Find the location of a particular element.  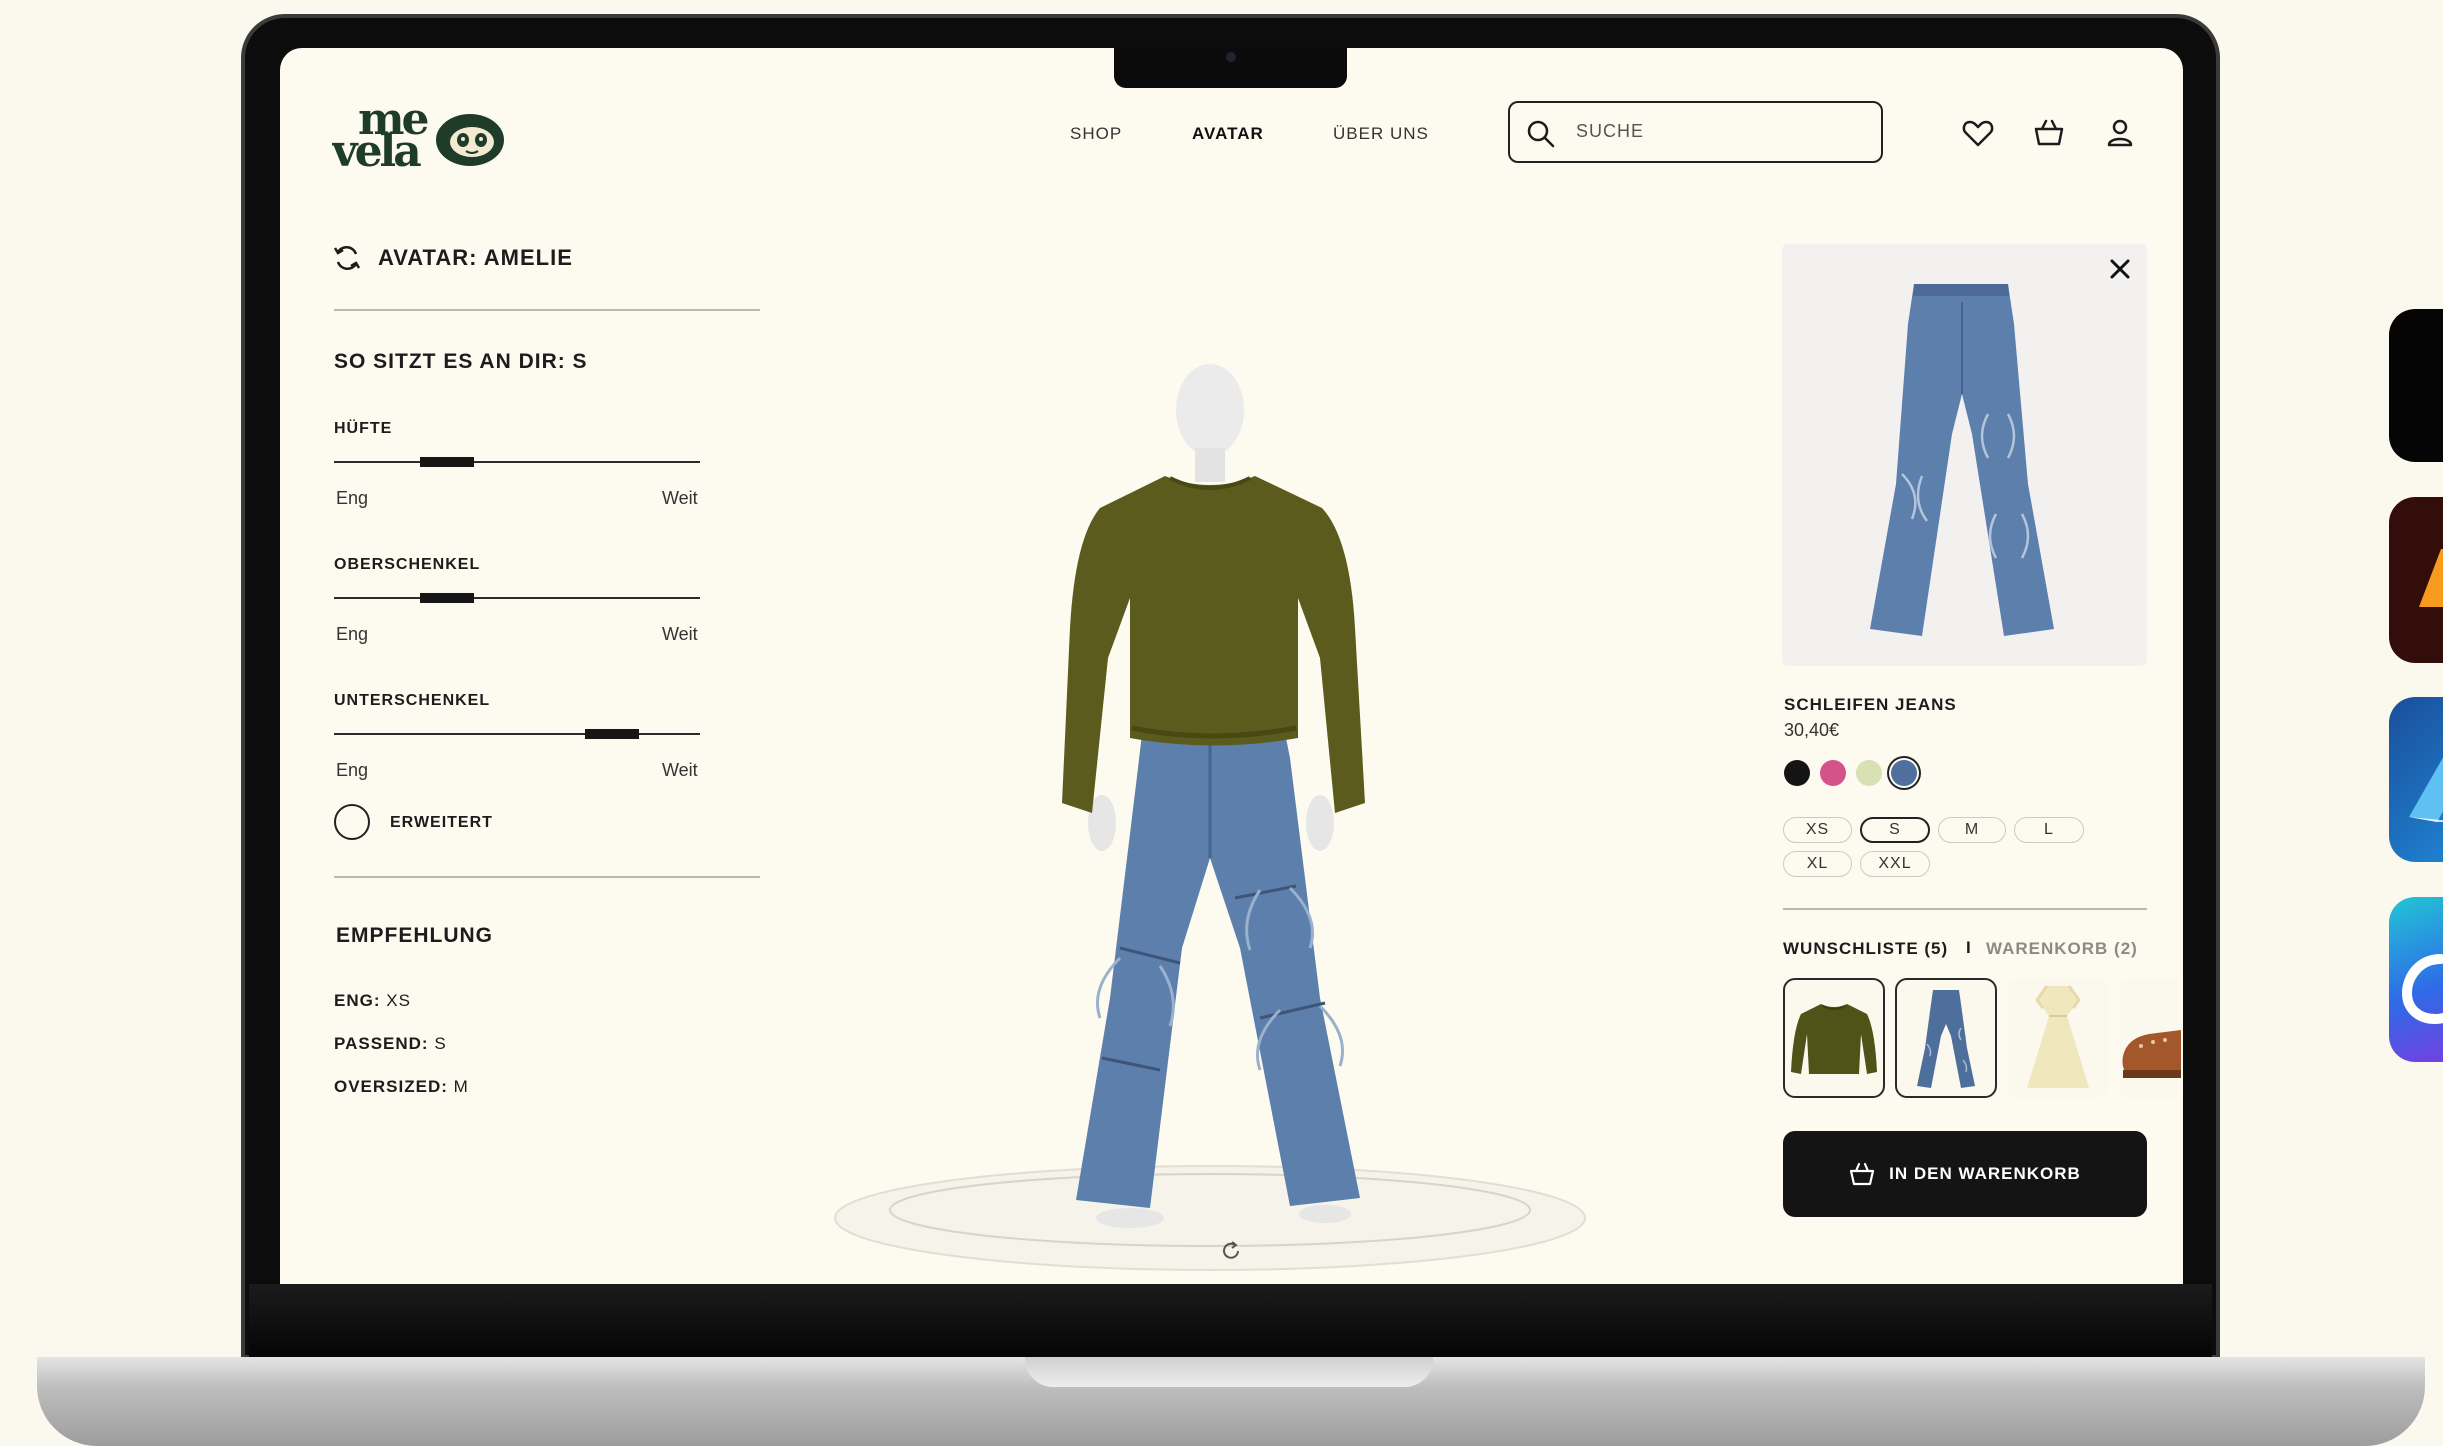

slider-thigh is located at coordinates (517, 598).